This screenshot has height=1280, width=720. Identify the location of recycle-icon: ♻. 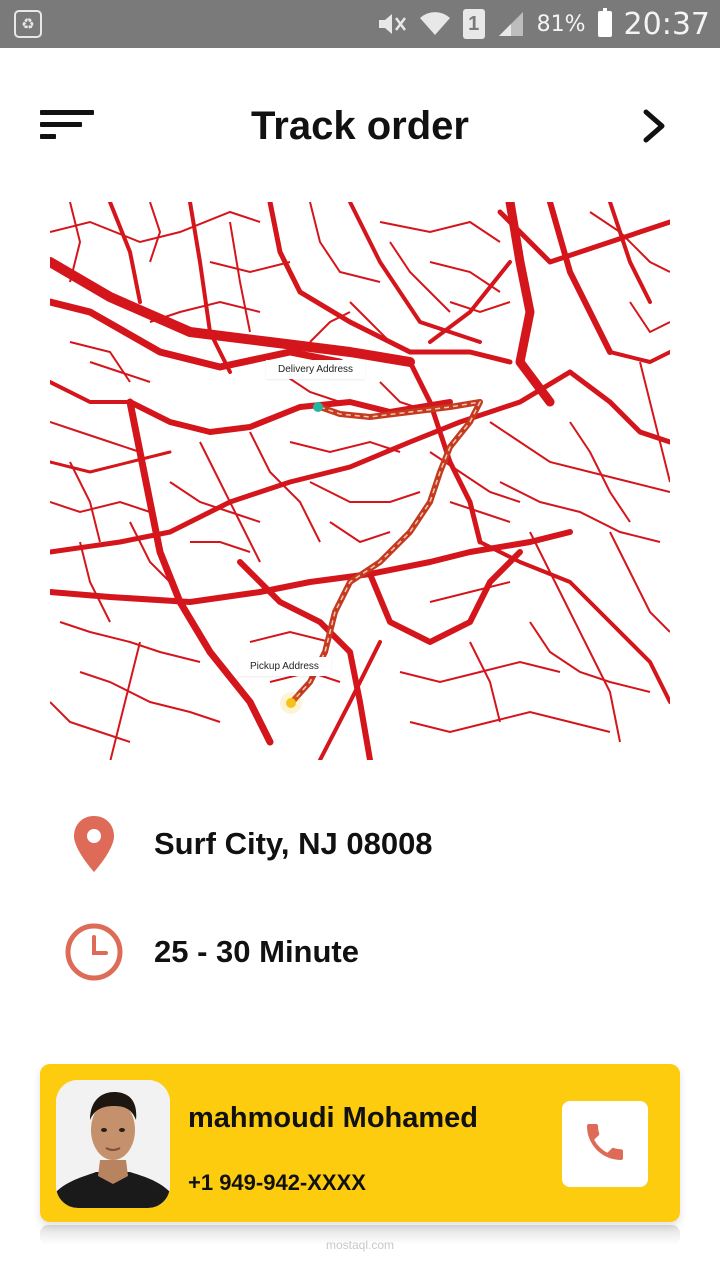
(28, 24).